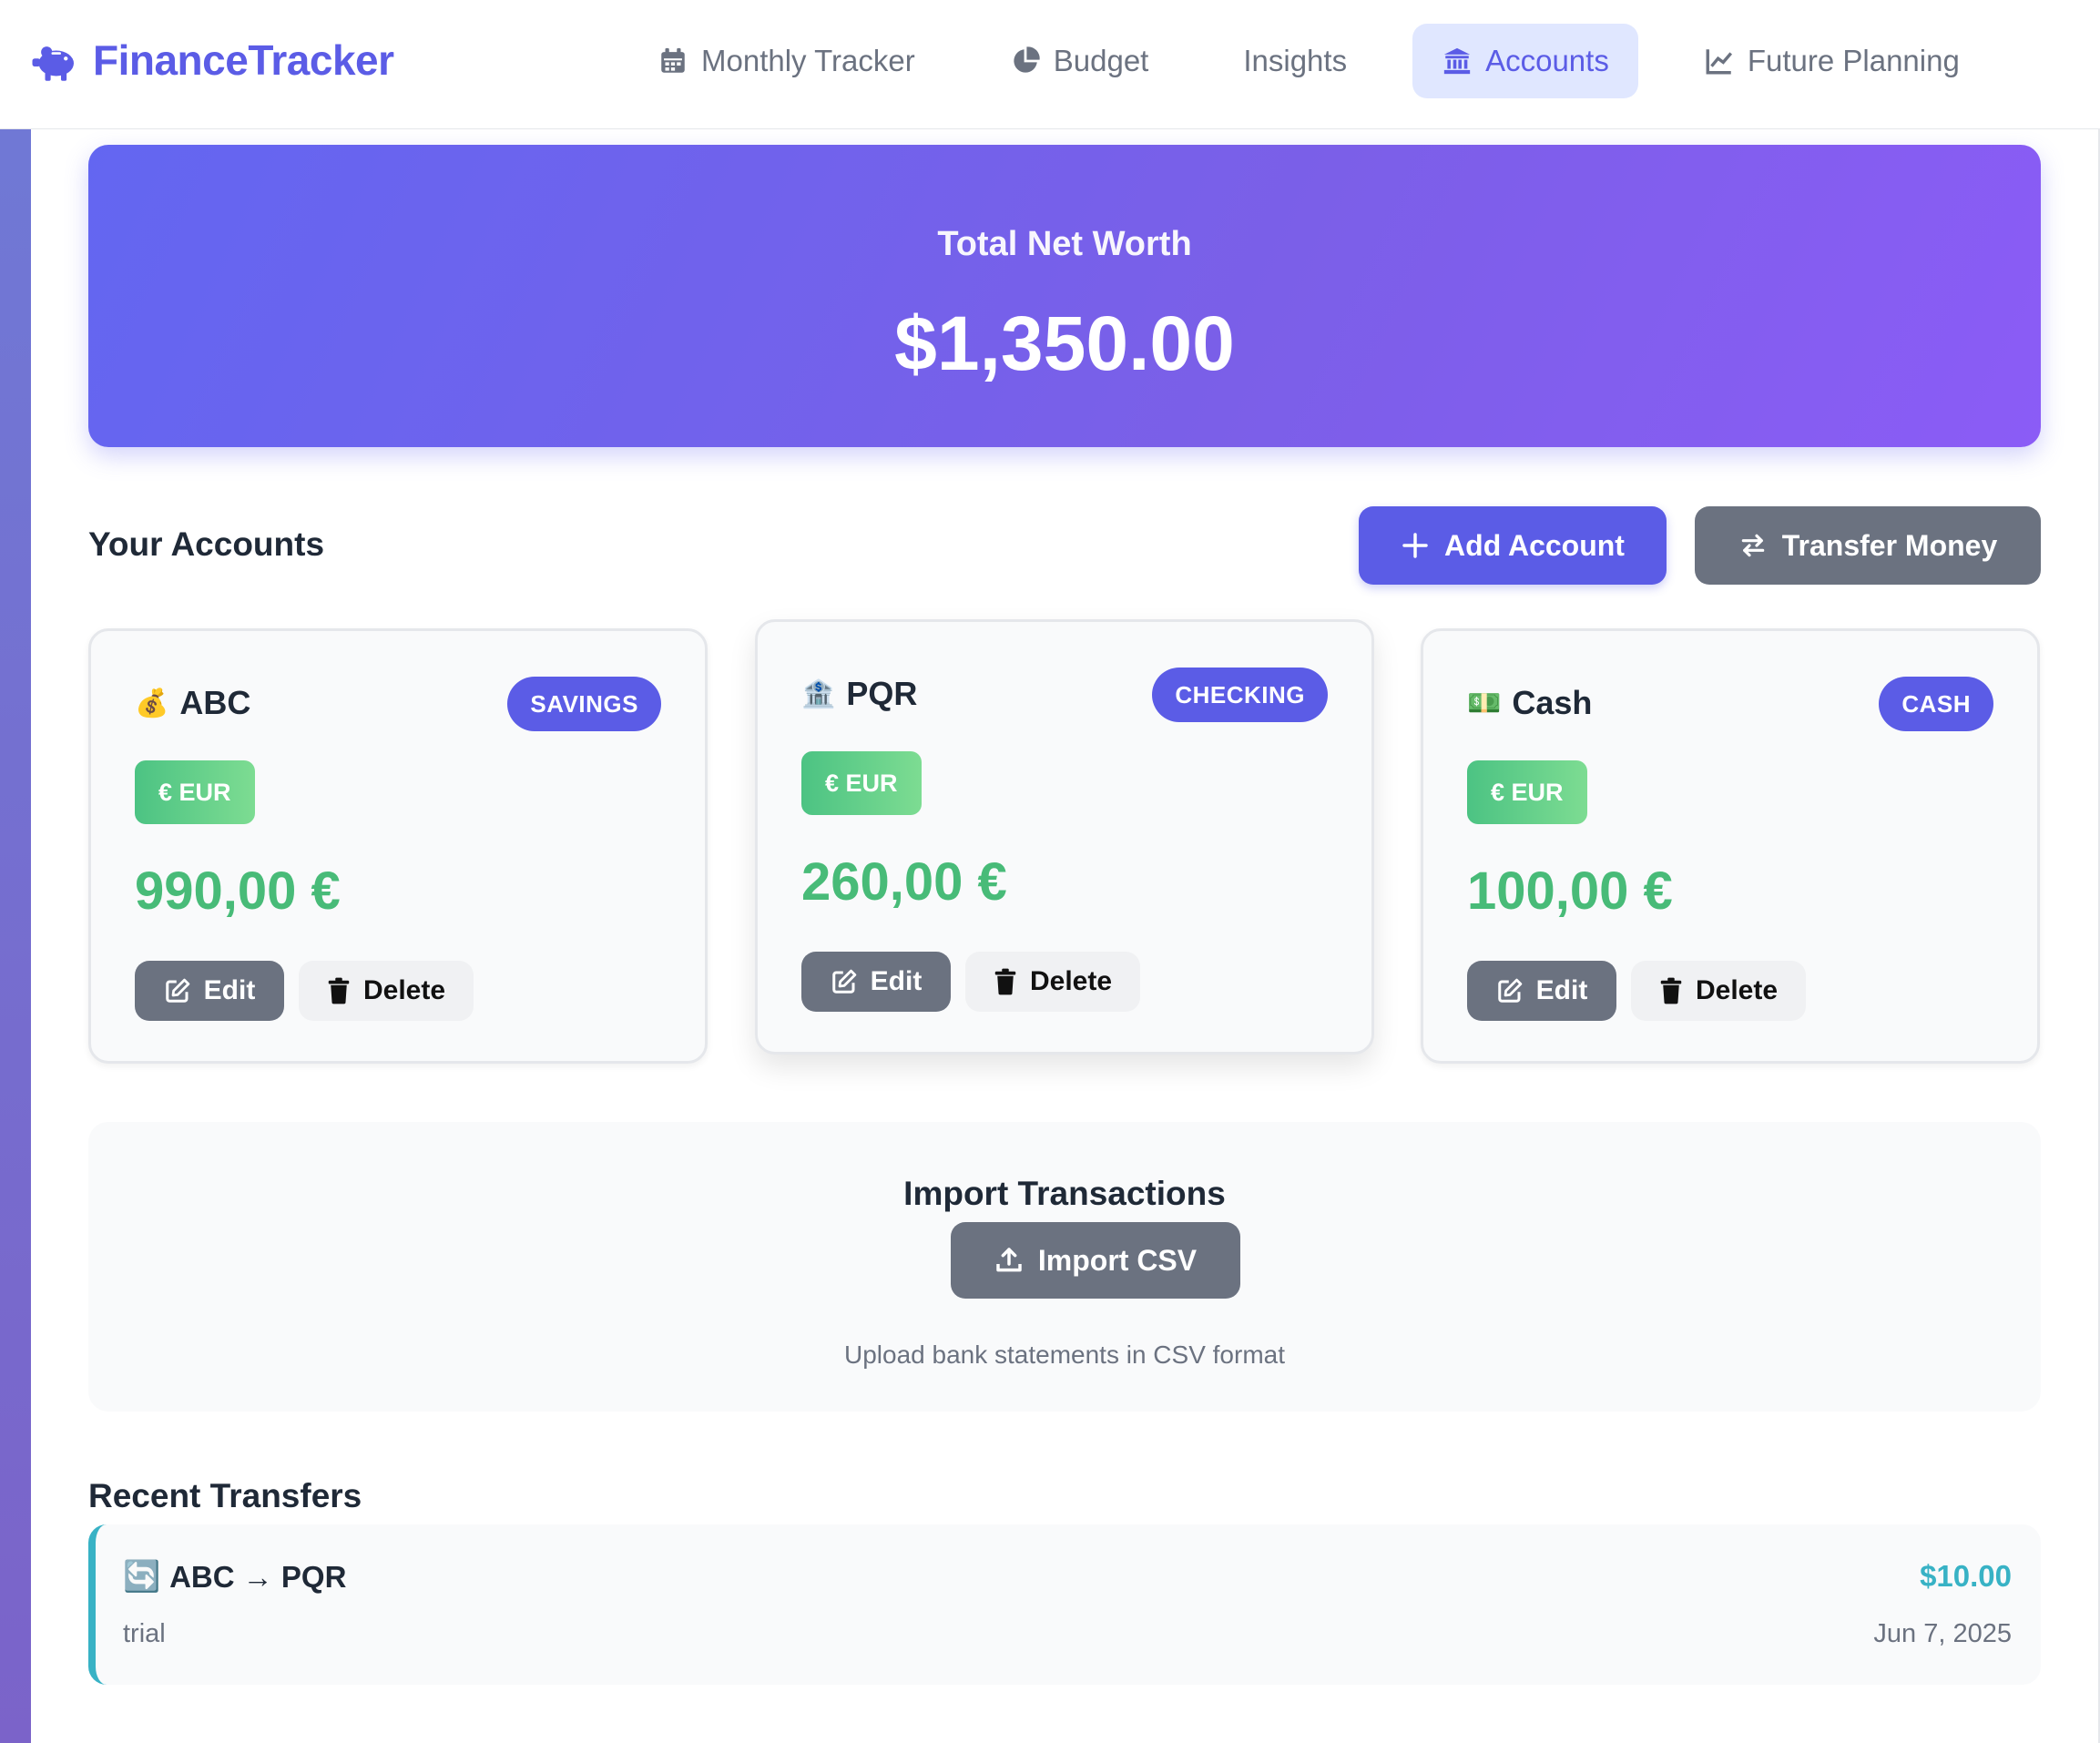  Describe the element at coordinates (1552, 702) in the screenshot. I see `account-name-text: Cash` at that location.